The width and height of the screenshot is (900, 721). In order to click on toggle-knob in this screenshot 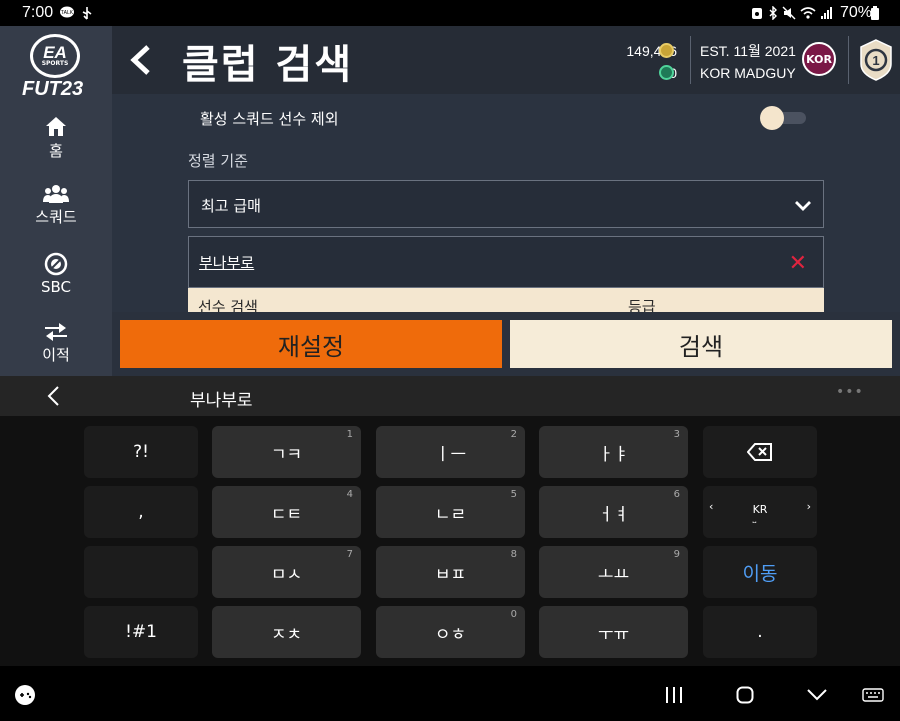, I will do `click(772, 118)`.